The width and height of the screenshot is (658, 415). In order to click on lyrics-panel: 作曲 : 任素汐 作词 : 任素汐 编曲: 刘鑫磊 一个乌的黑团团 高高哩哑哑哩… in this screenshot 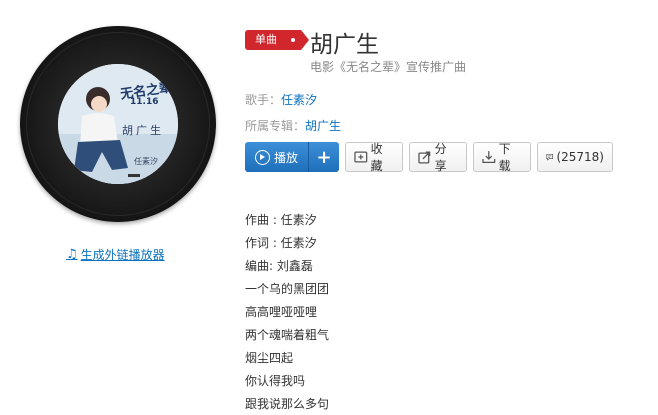, I will do `click(287, 313)`.